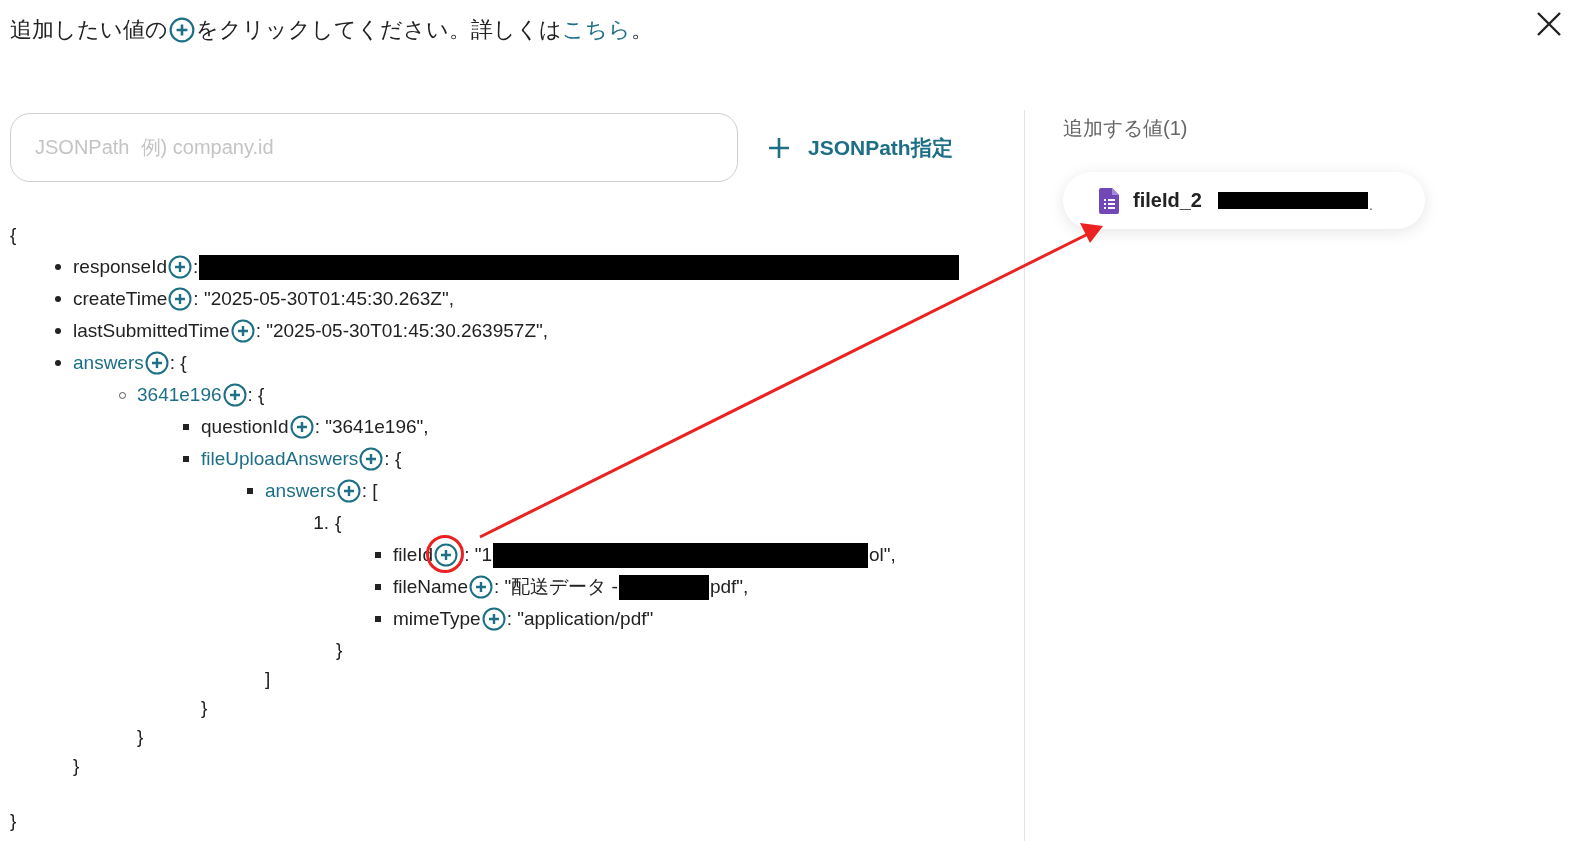  What do you see at coordinates (369, 491) in the screenshot?
I see `json-value: : [` at bounding box center [369, 491].